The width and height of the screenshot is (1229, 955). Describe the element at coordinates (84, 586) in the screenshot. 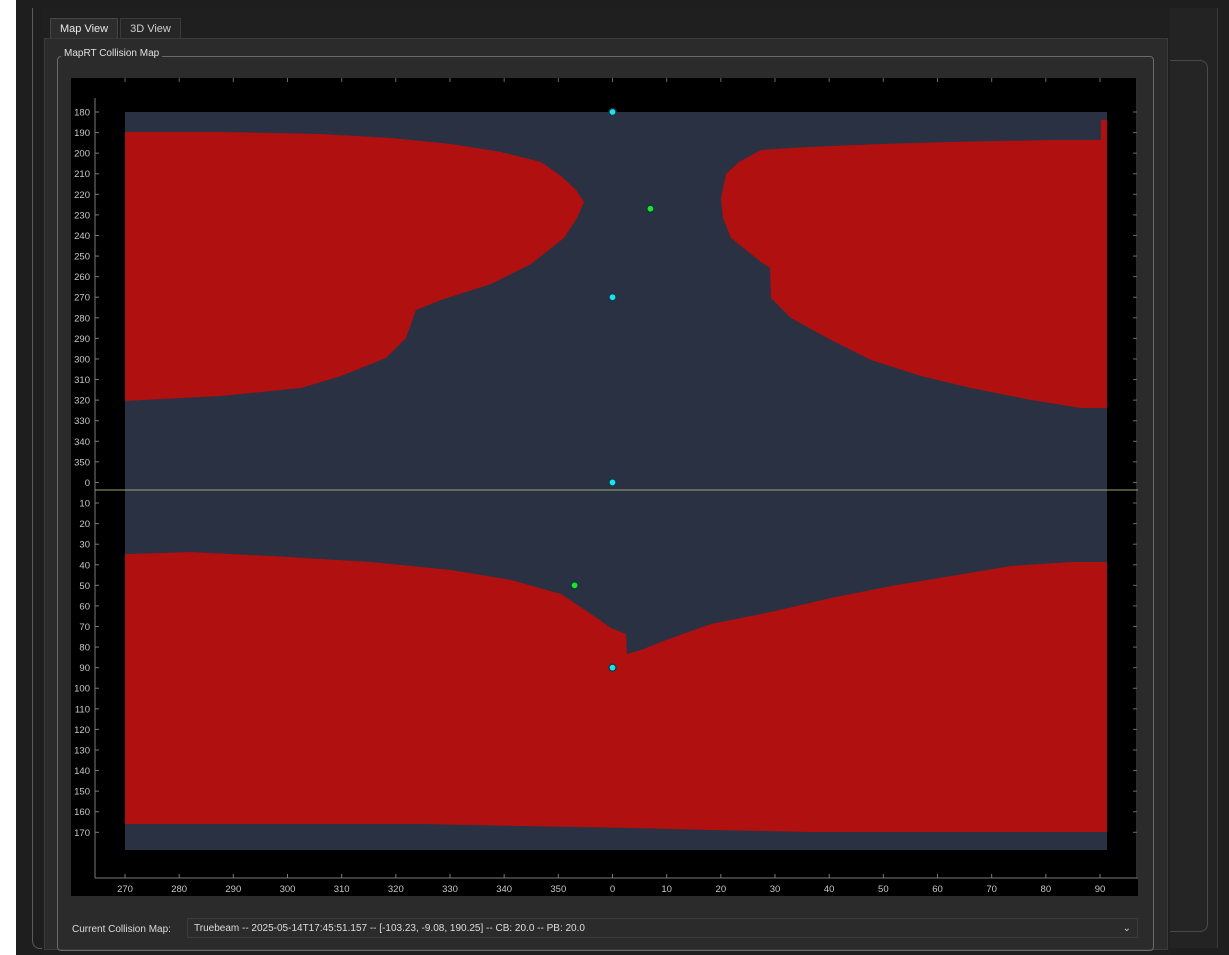

I see `y-tick-label: 50` at that location.